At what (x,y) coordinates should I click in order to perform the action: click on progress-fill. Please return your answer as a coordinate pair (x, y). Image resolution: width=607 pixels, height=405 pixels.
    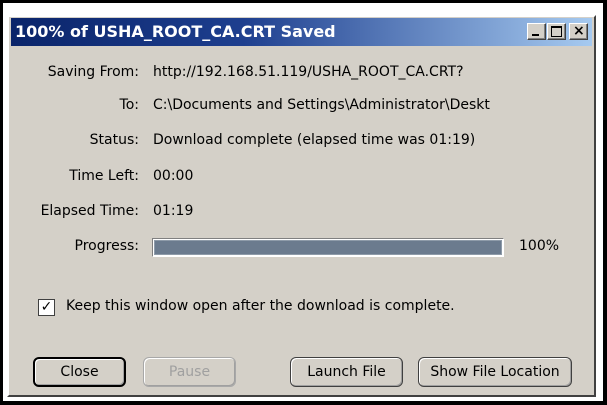
    Looking at the image, I should click on (328, 247).